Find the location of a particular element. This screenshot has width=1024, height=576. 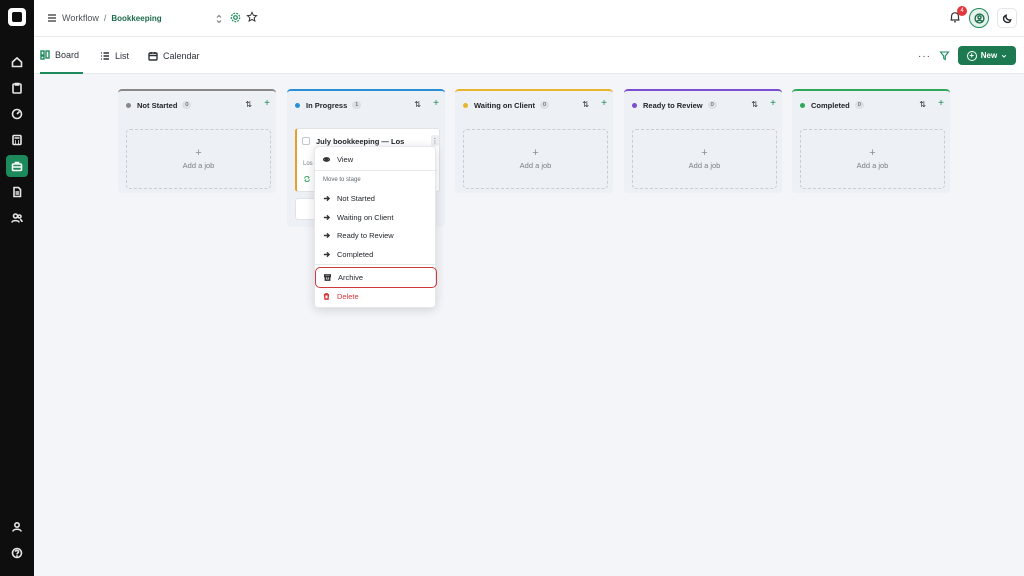

switch-chevron-icon is located at coordinates (219, 19).